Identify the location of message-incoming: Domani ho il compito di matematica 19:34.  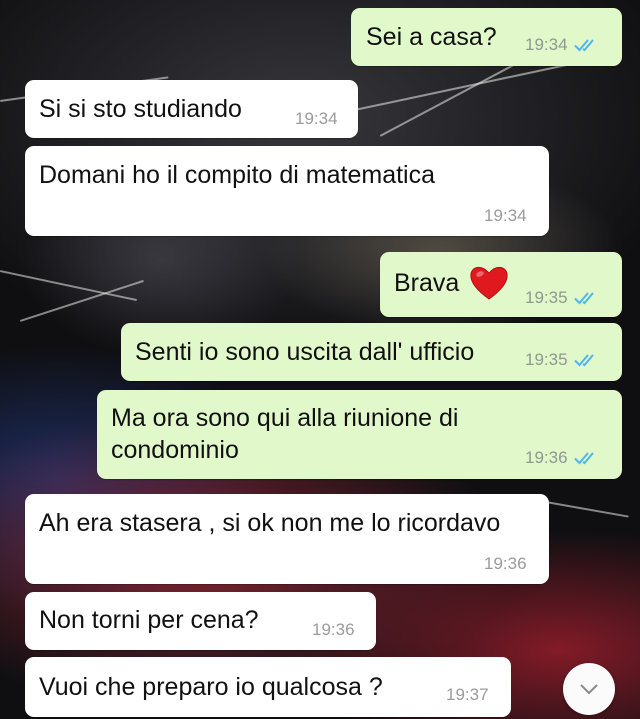
(287, 191).